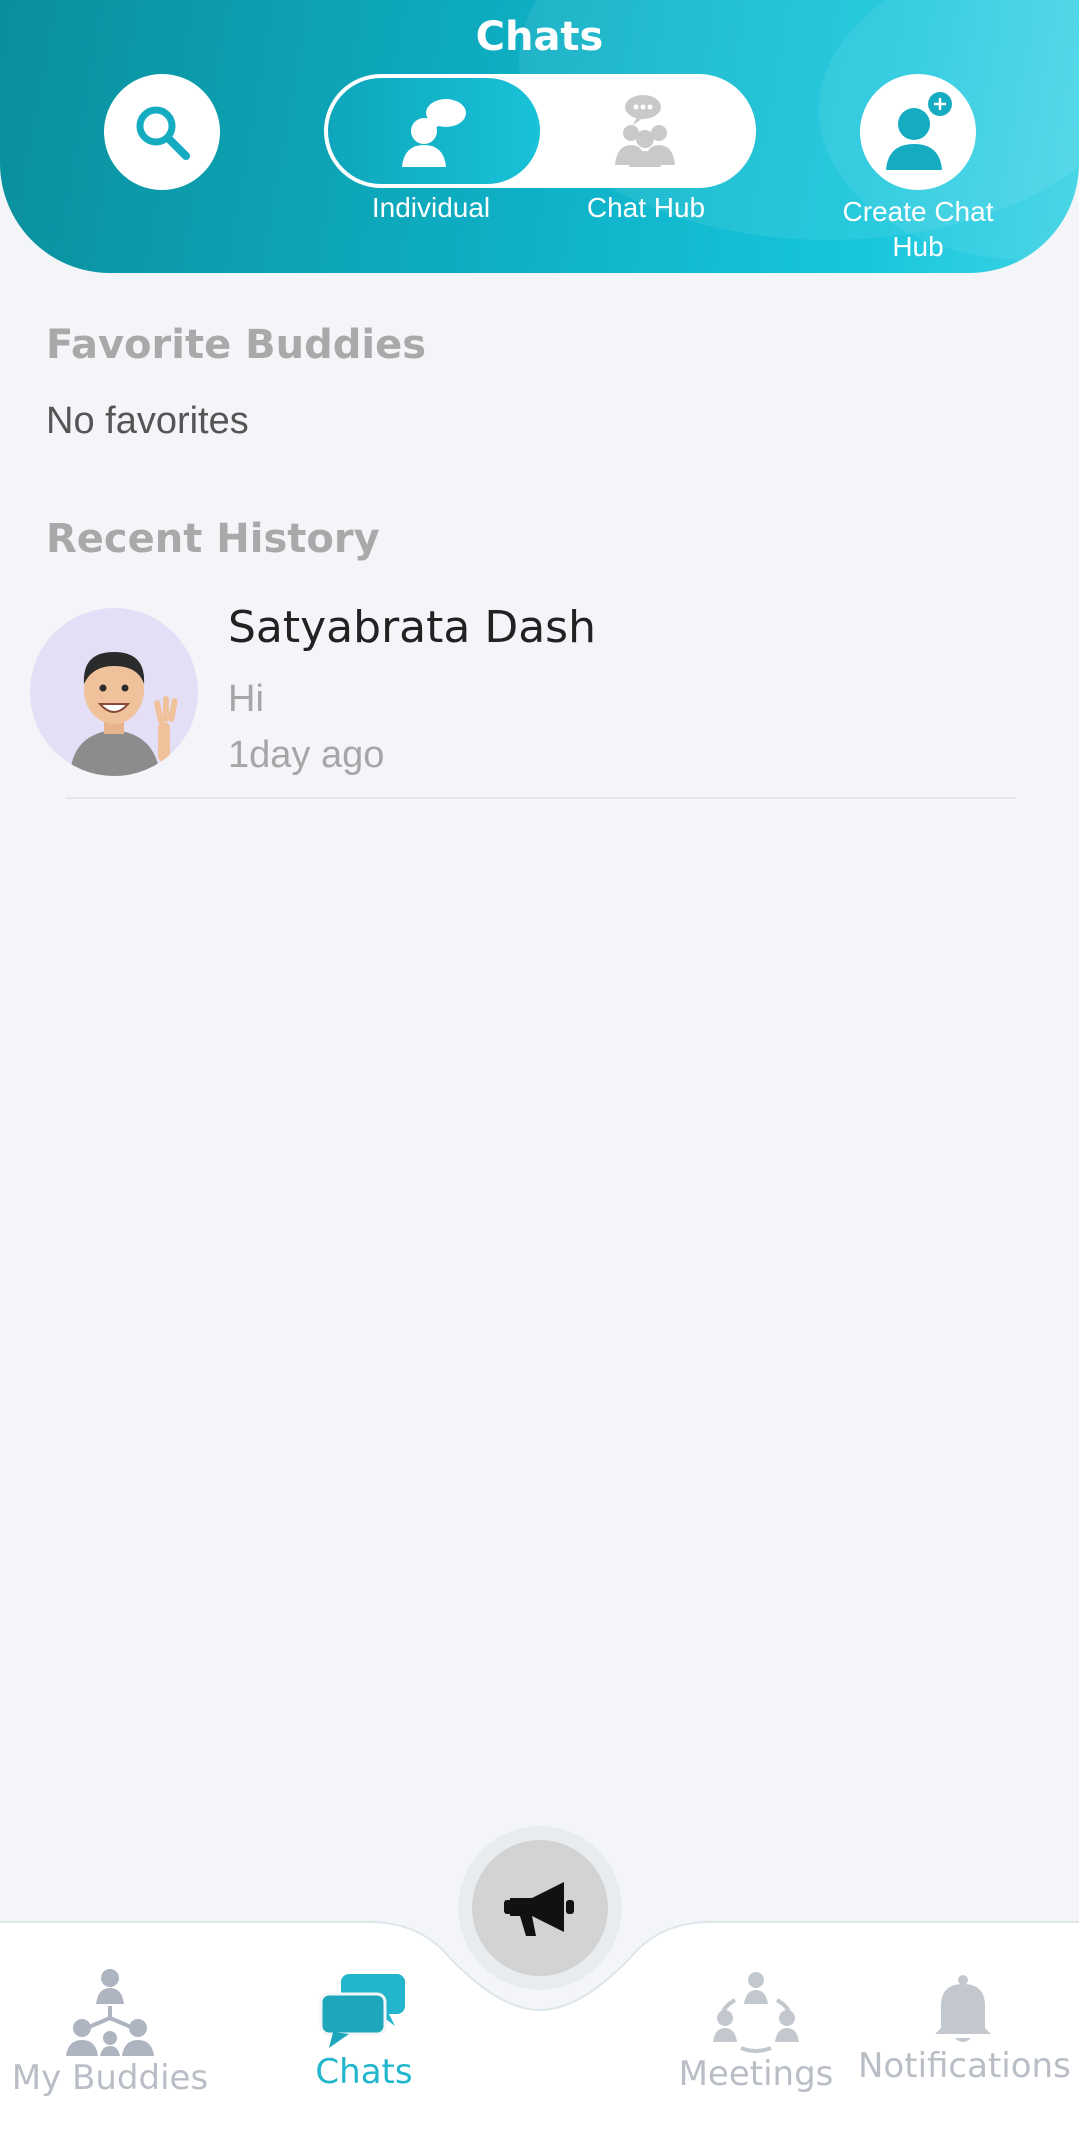 The height and width of the screenshot is (2130, 1079). Describe the element at coordinates (306, 755) in the screenshot. I see `chat-timestamp: 1day ago` at that location.